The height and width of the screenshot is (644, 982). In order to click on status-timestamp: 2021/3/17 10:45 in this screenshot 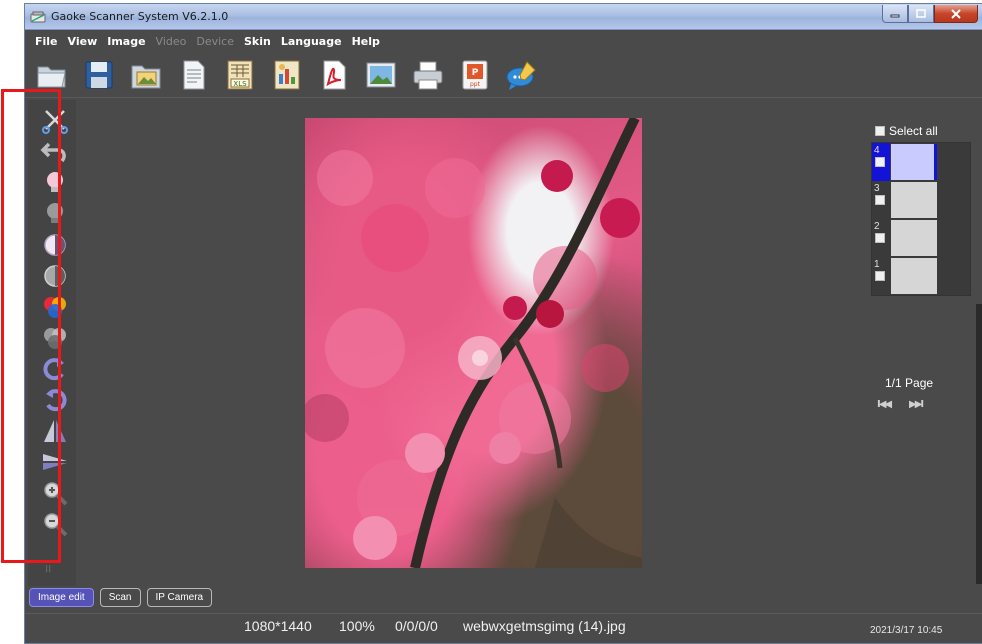, I will do `click(906, 630)`.